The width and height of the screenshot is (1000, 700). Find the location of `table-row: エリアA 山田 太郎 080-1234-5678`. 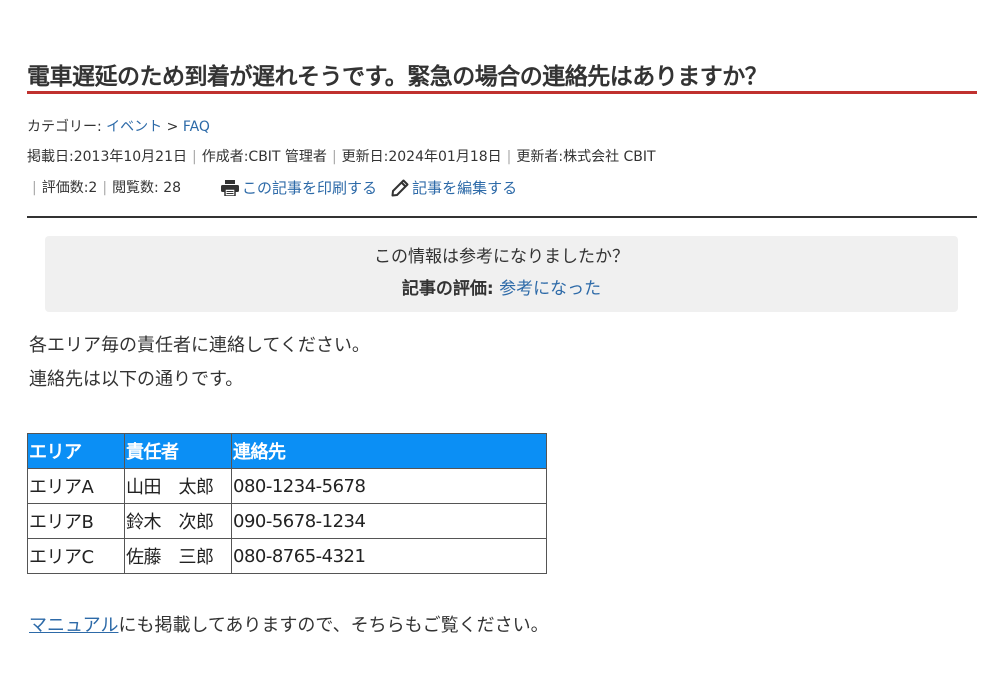

table-row: エリアA 山田 太郎 080-1234-5678 is located at coordinates (287, 486).